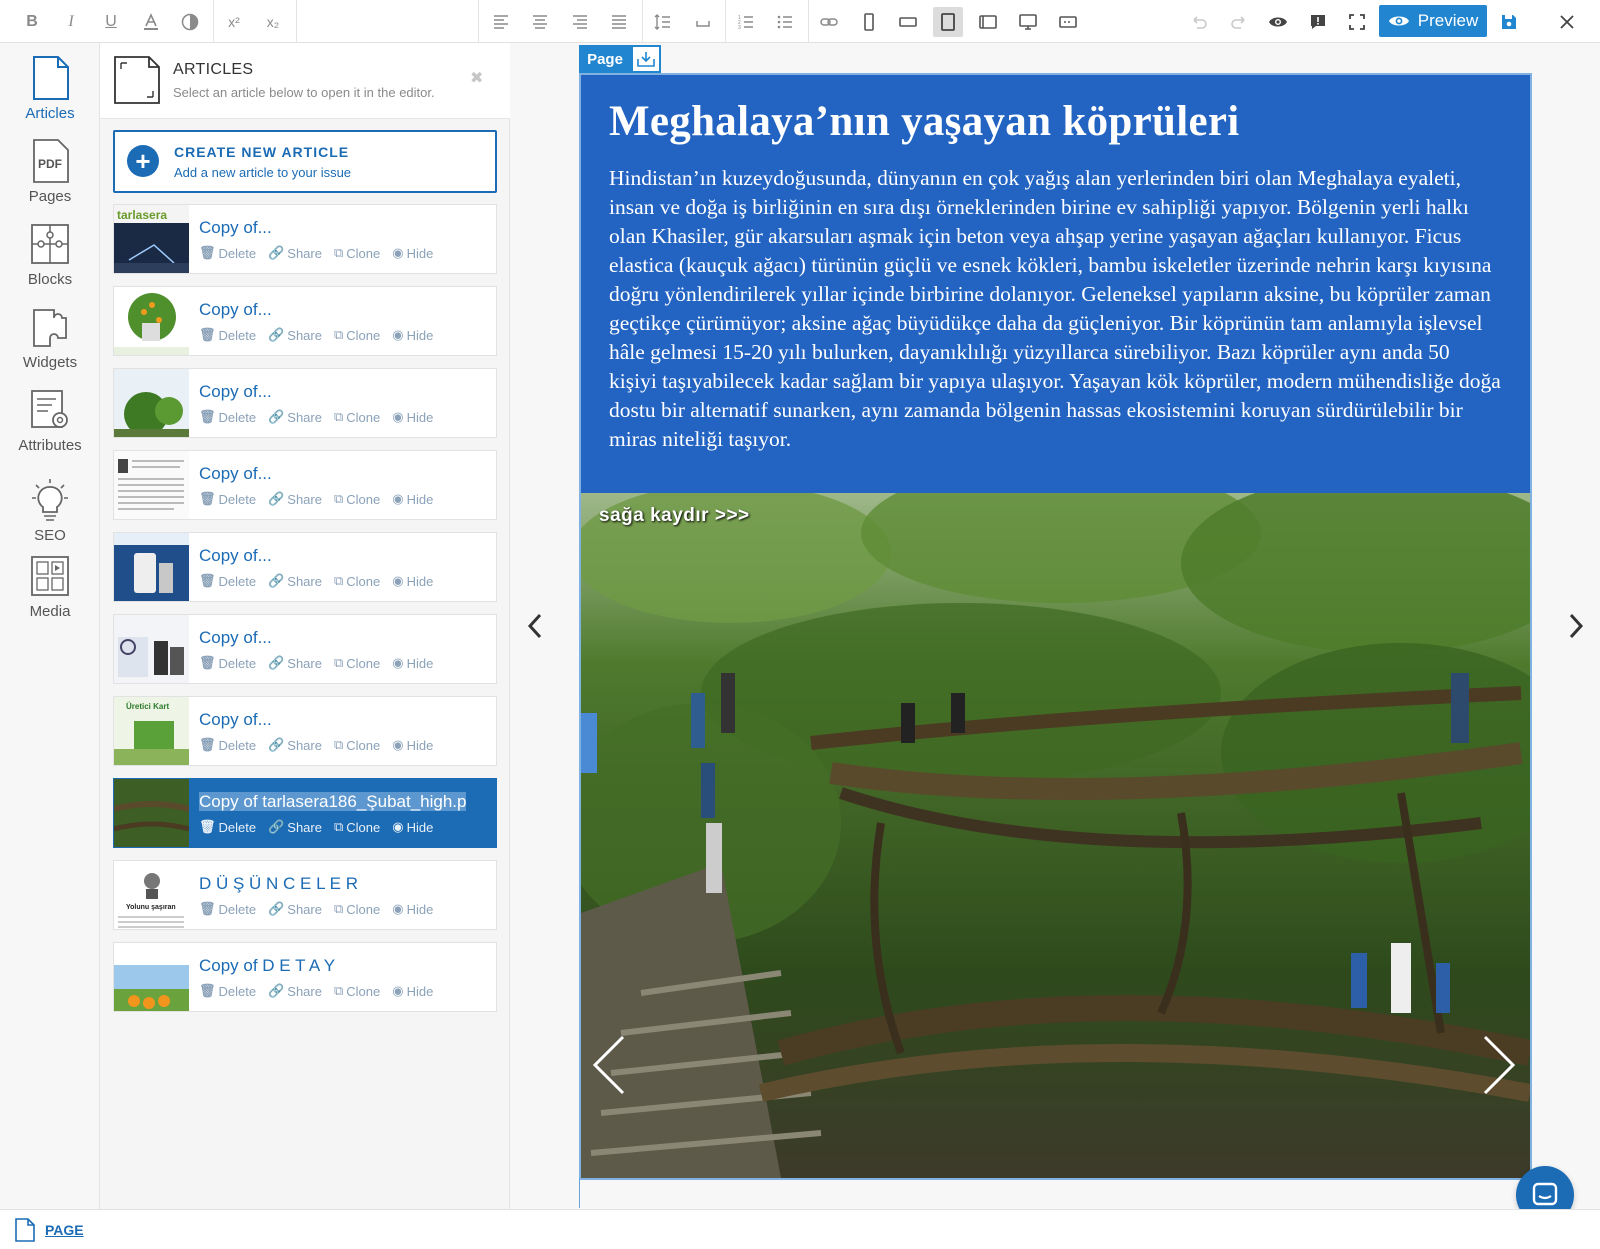  Describe the element at coordinates (151, 22) in the screenshot. I see `font-color-icon` at that location.